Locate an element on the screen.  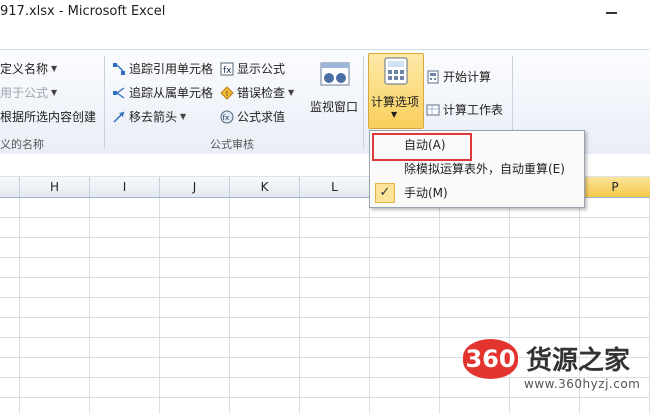
column-header-k: K is located at coordinates (265, 187).